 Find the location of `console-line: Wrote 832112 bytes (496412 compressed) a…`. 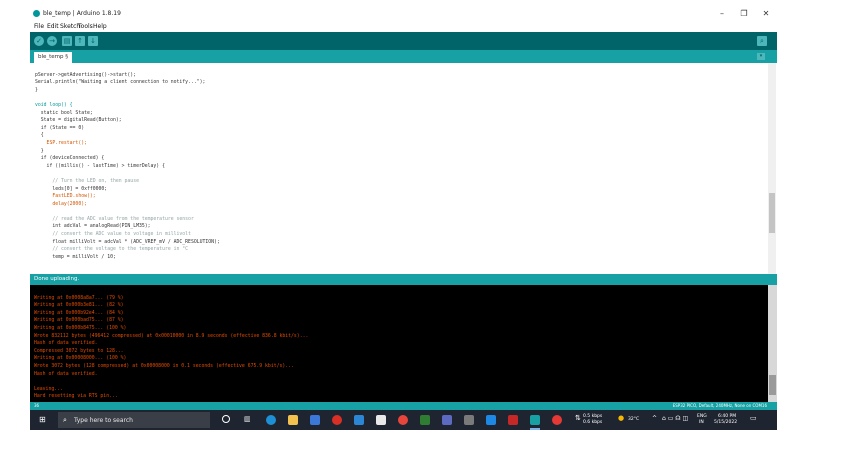

console-line: Wrote 832112 bytes (496412 compressed) a… is located at coordinates (171, 336).